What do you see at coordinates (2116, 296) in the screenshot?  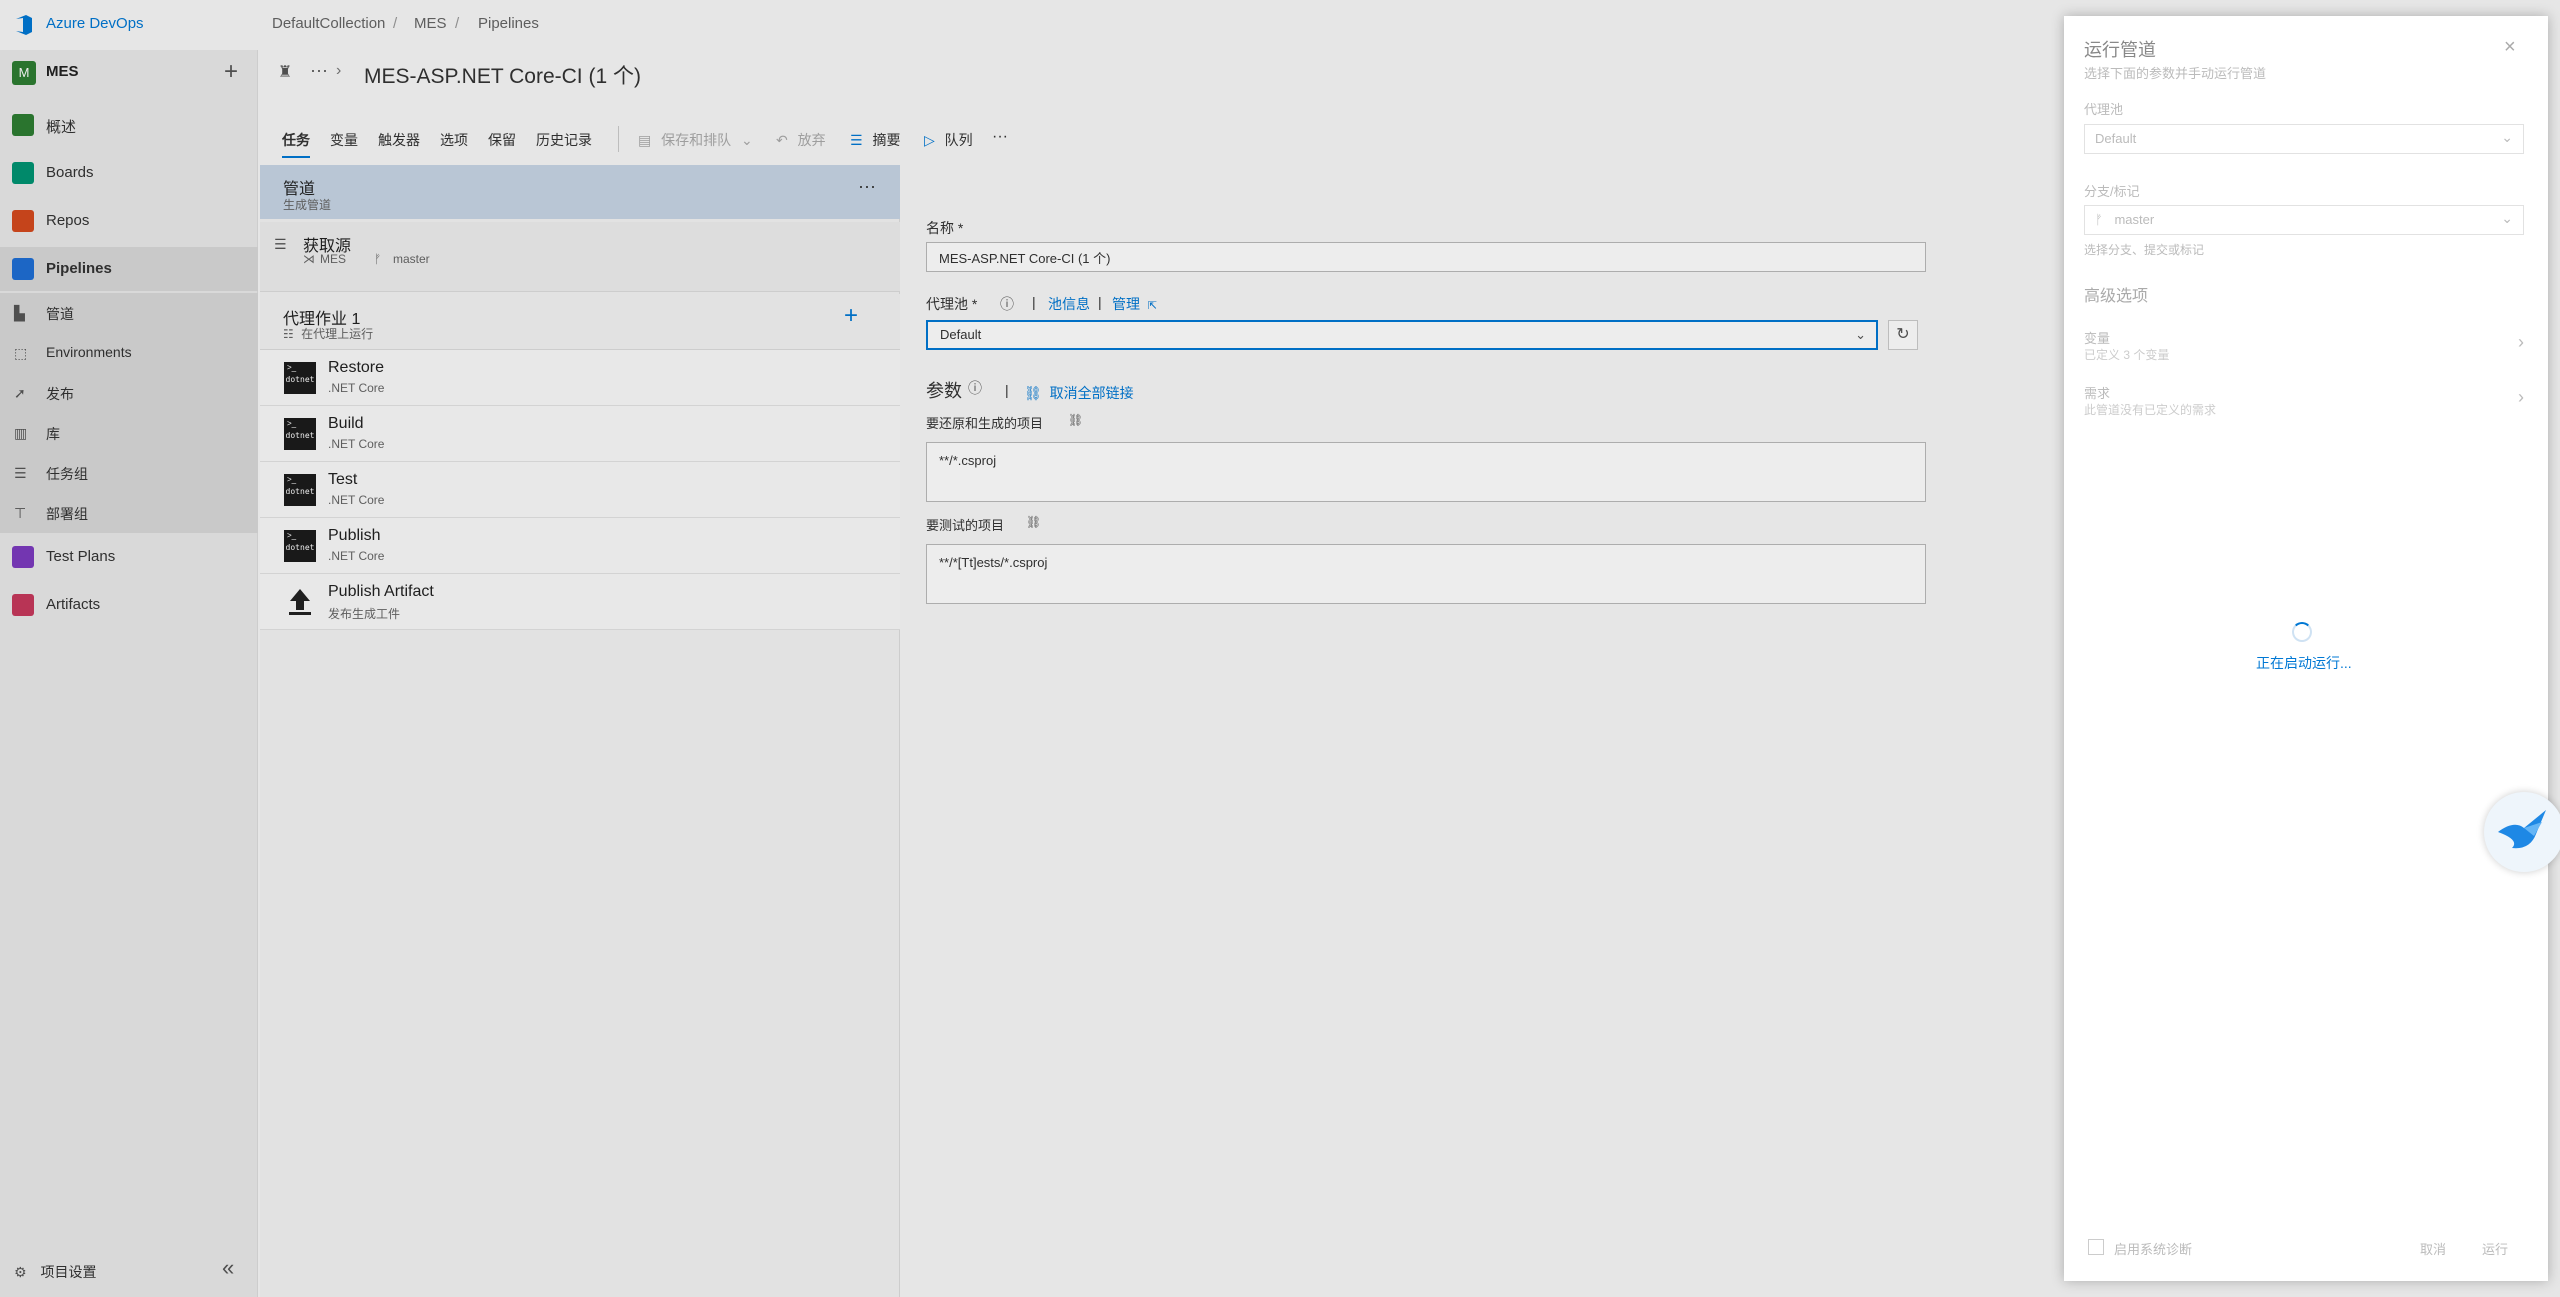 I see `advanced-options-heading: 高级选项` at bounding box center [2116, 296].